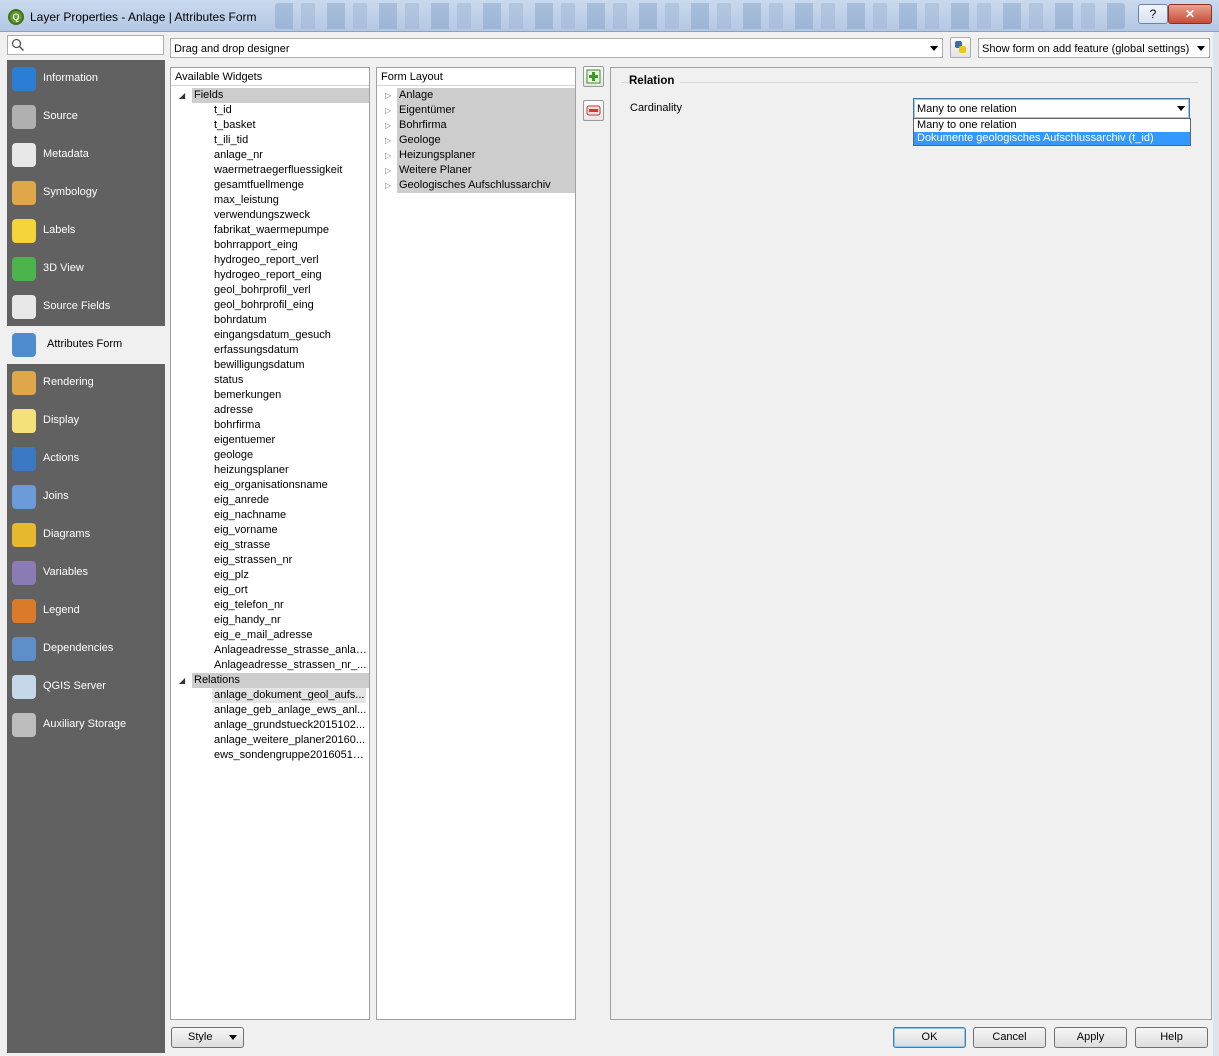  I want to click on tree-item: t_ili_tid, so click(291, 140).